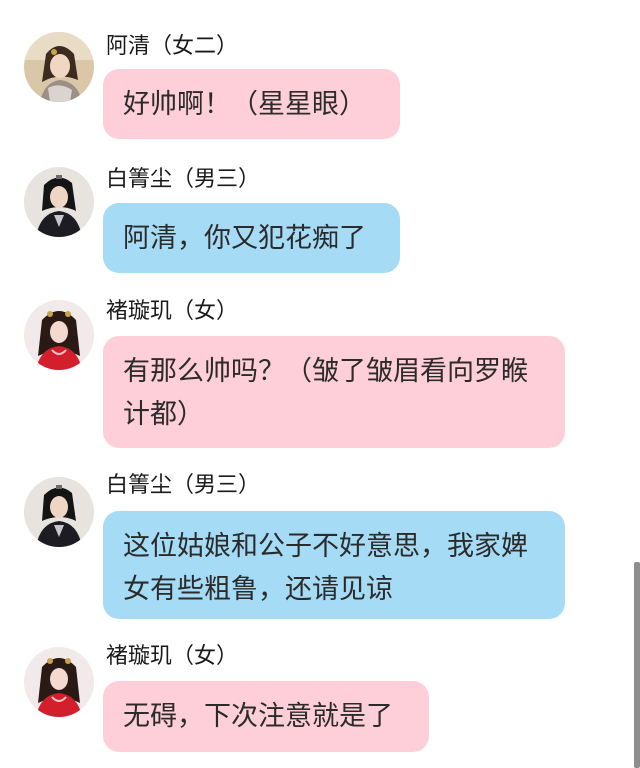  Describe the element at coordinates (637, 665) in the screenshot. I see `scrollbar` at that location.